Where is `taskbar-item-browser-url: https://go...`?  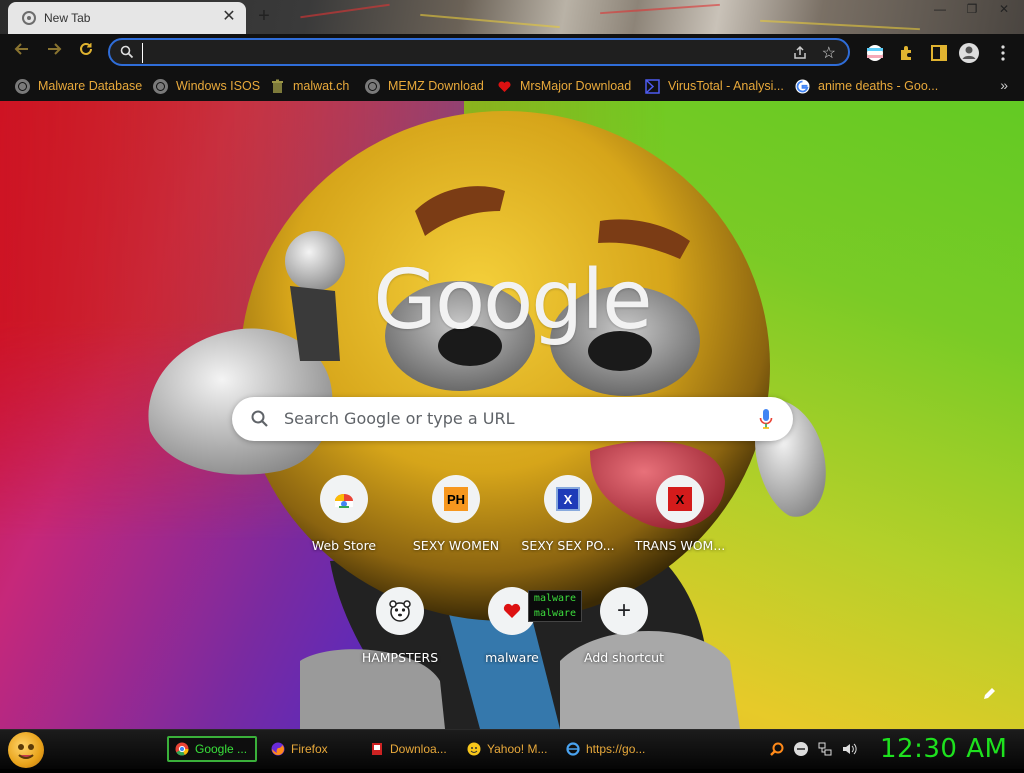 taskbar-item-browser-url: https://go... is located at coordinates (606, 749).